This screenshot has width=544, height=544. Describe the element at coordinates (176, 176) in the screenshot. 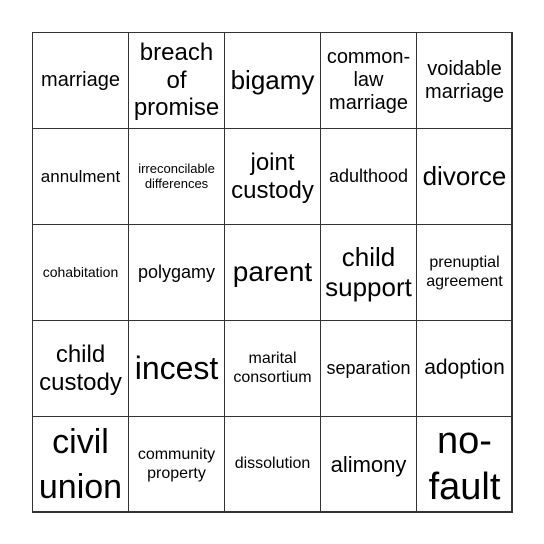

I see `bingo-cell: irreconcilable differences` at that location.